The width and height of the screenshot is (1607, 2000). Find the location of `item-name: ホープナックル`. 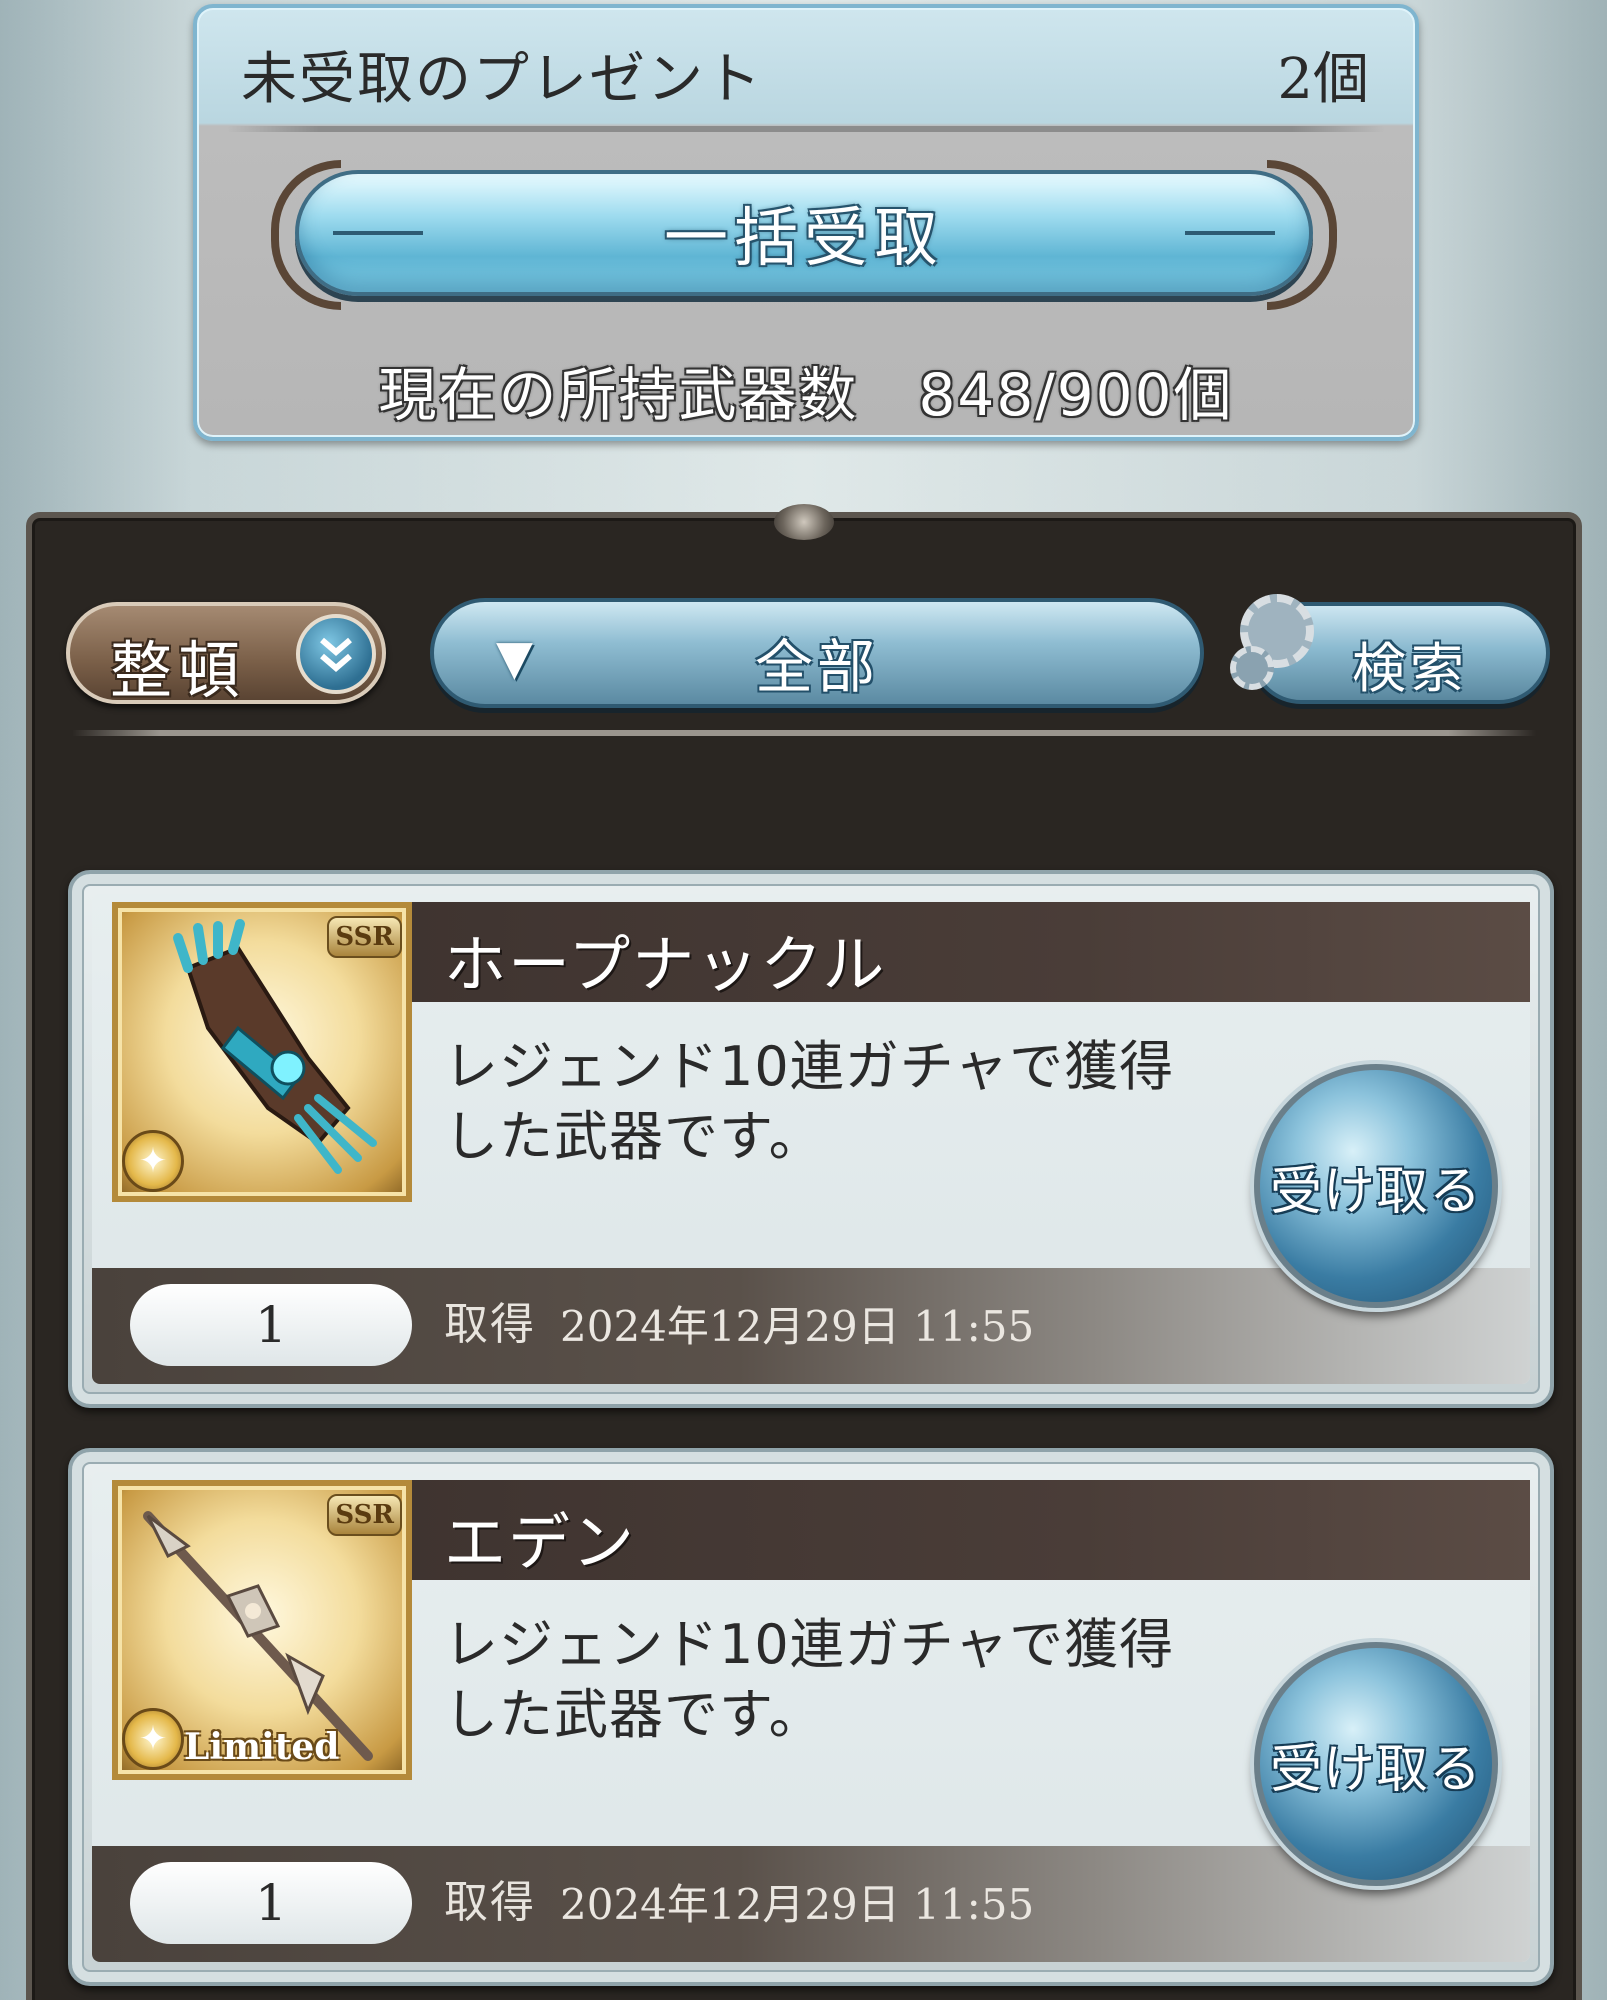

item-name: ホープナックル is located at coordinates (665, 964).